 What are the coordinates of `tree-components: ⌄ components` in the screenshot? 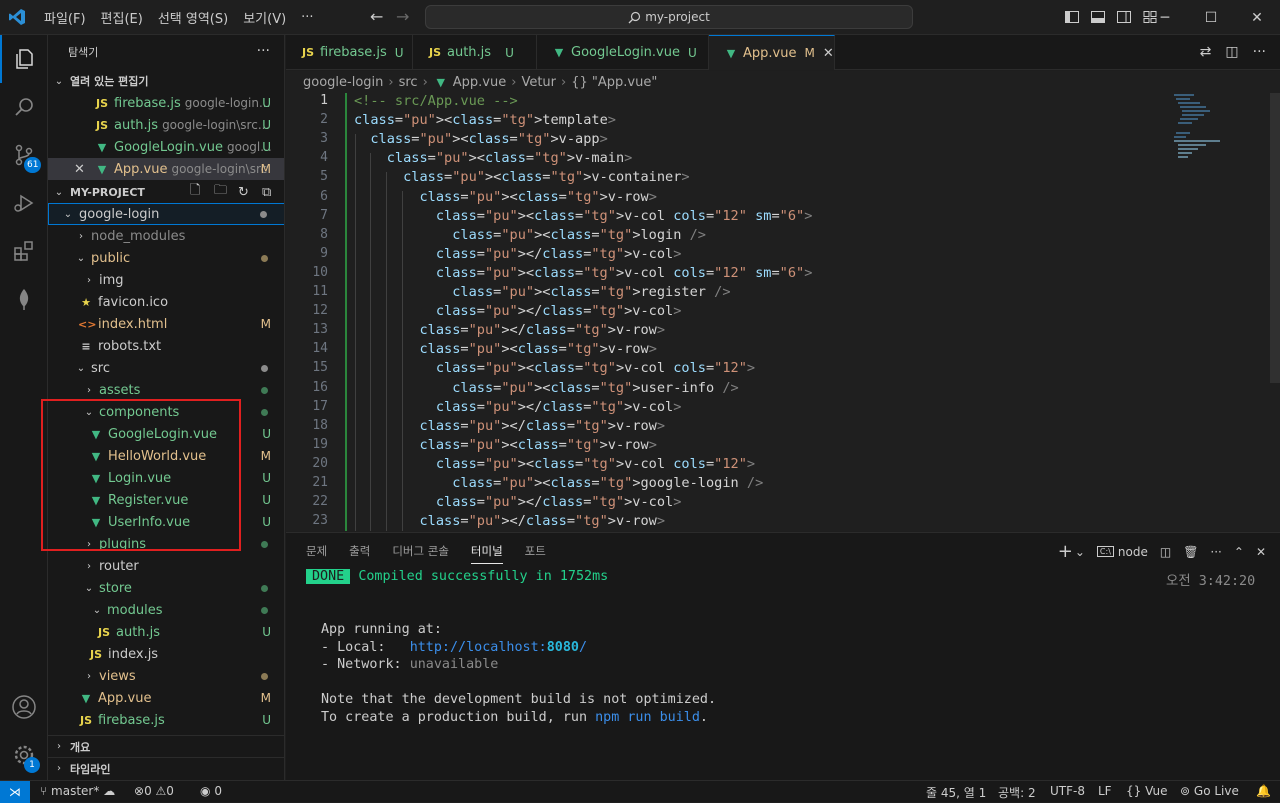 It's located at (166, 412).